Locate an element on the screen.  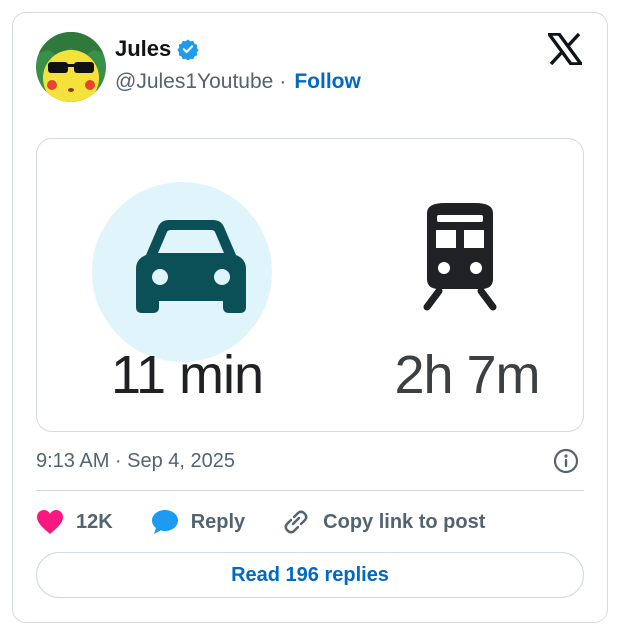
heart-icon is located at coordinates (50, 522).